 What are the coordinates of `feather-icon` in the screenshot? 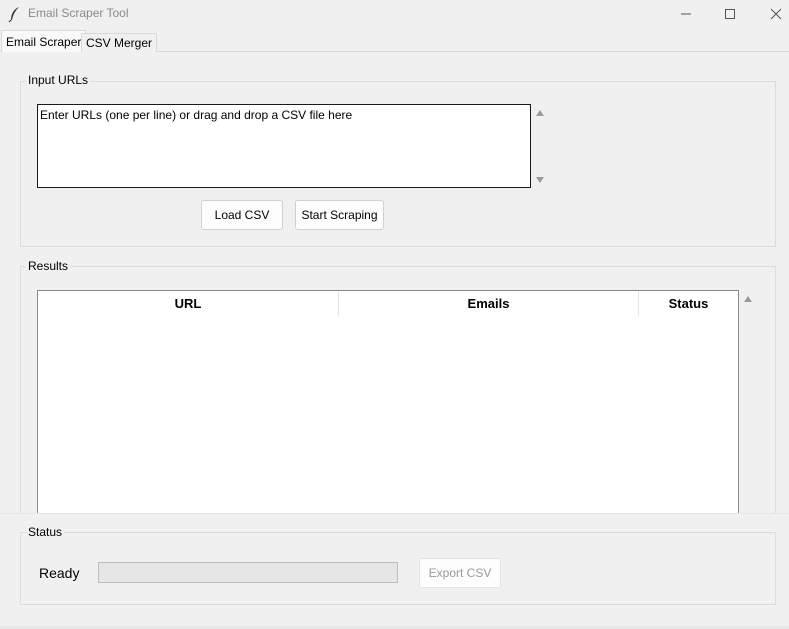 It's located at (15, 14).